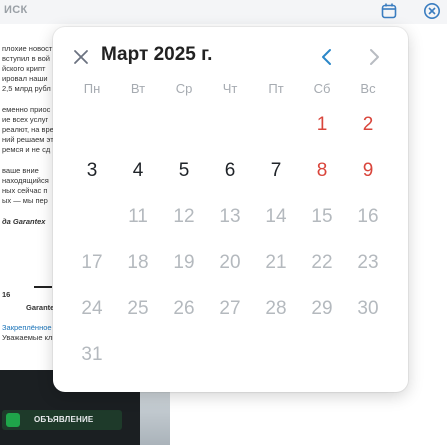 The image size is (447, 445). Describe the element at coordinates (26, 58) in the screenshot. I see `article-line: вступил в вой` at that location.